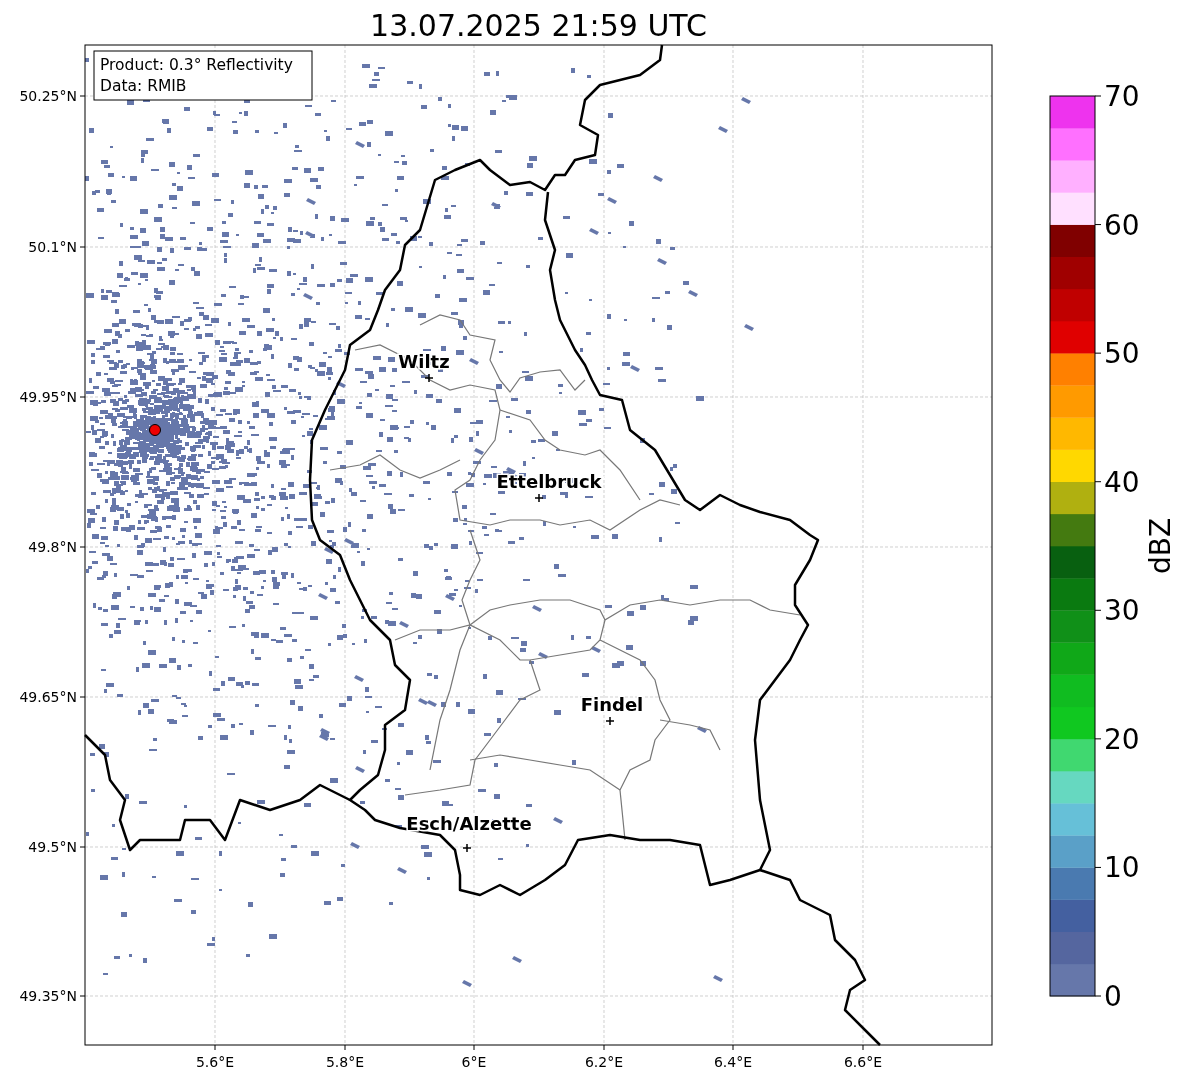 Image resolution: width=1184 pixels, height=1081 pixels. What do you see at coordinates (52, 547) in the screenshot?
I see `axis-tick-label: 49.8°N` at bounding box center [52, 547].